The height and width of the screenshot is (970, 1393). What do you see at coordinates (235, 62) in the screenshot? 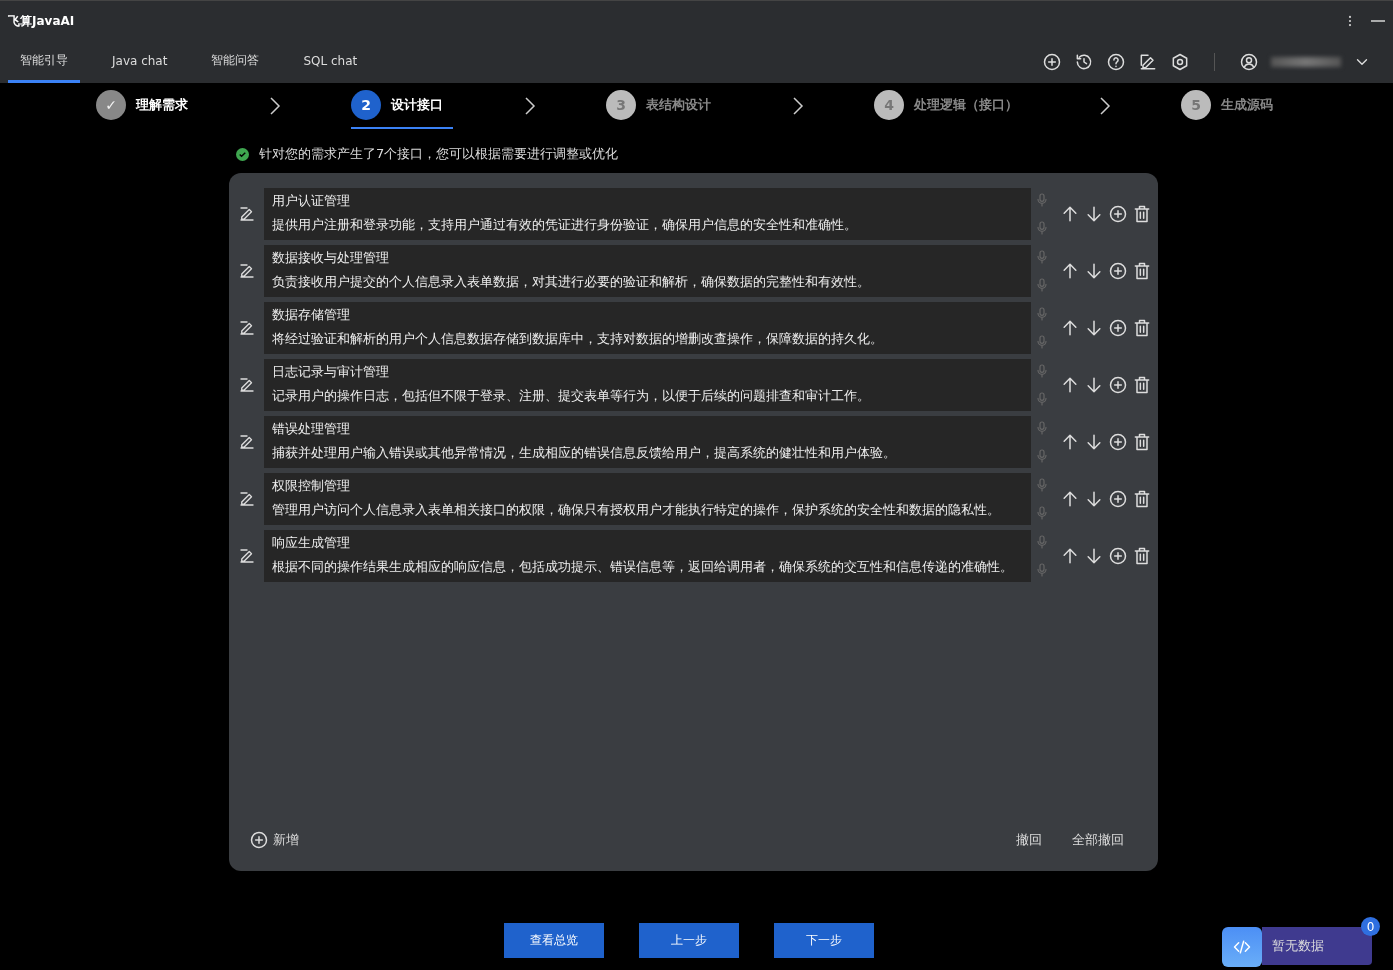
I see `tab: 智能问答` at bounding box center [235, 62].